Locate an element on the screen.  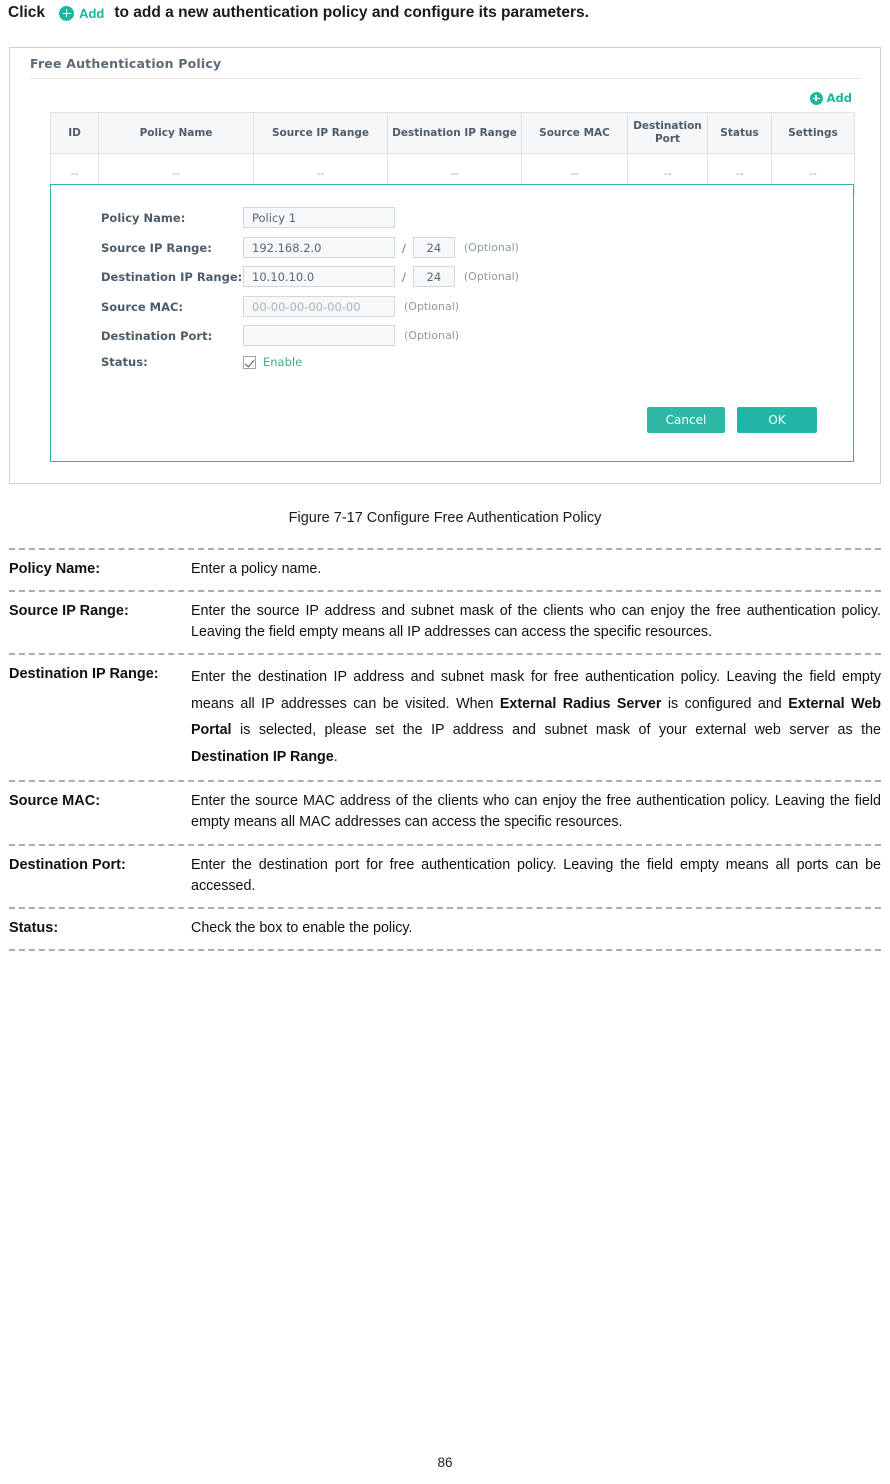
label-policy-name: Policy Name: is located at coordinates (143, 217).